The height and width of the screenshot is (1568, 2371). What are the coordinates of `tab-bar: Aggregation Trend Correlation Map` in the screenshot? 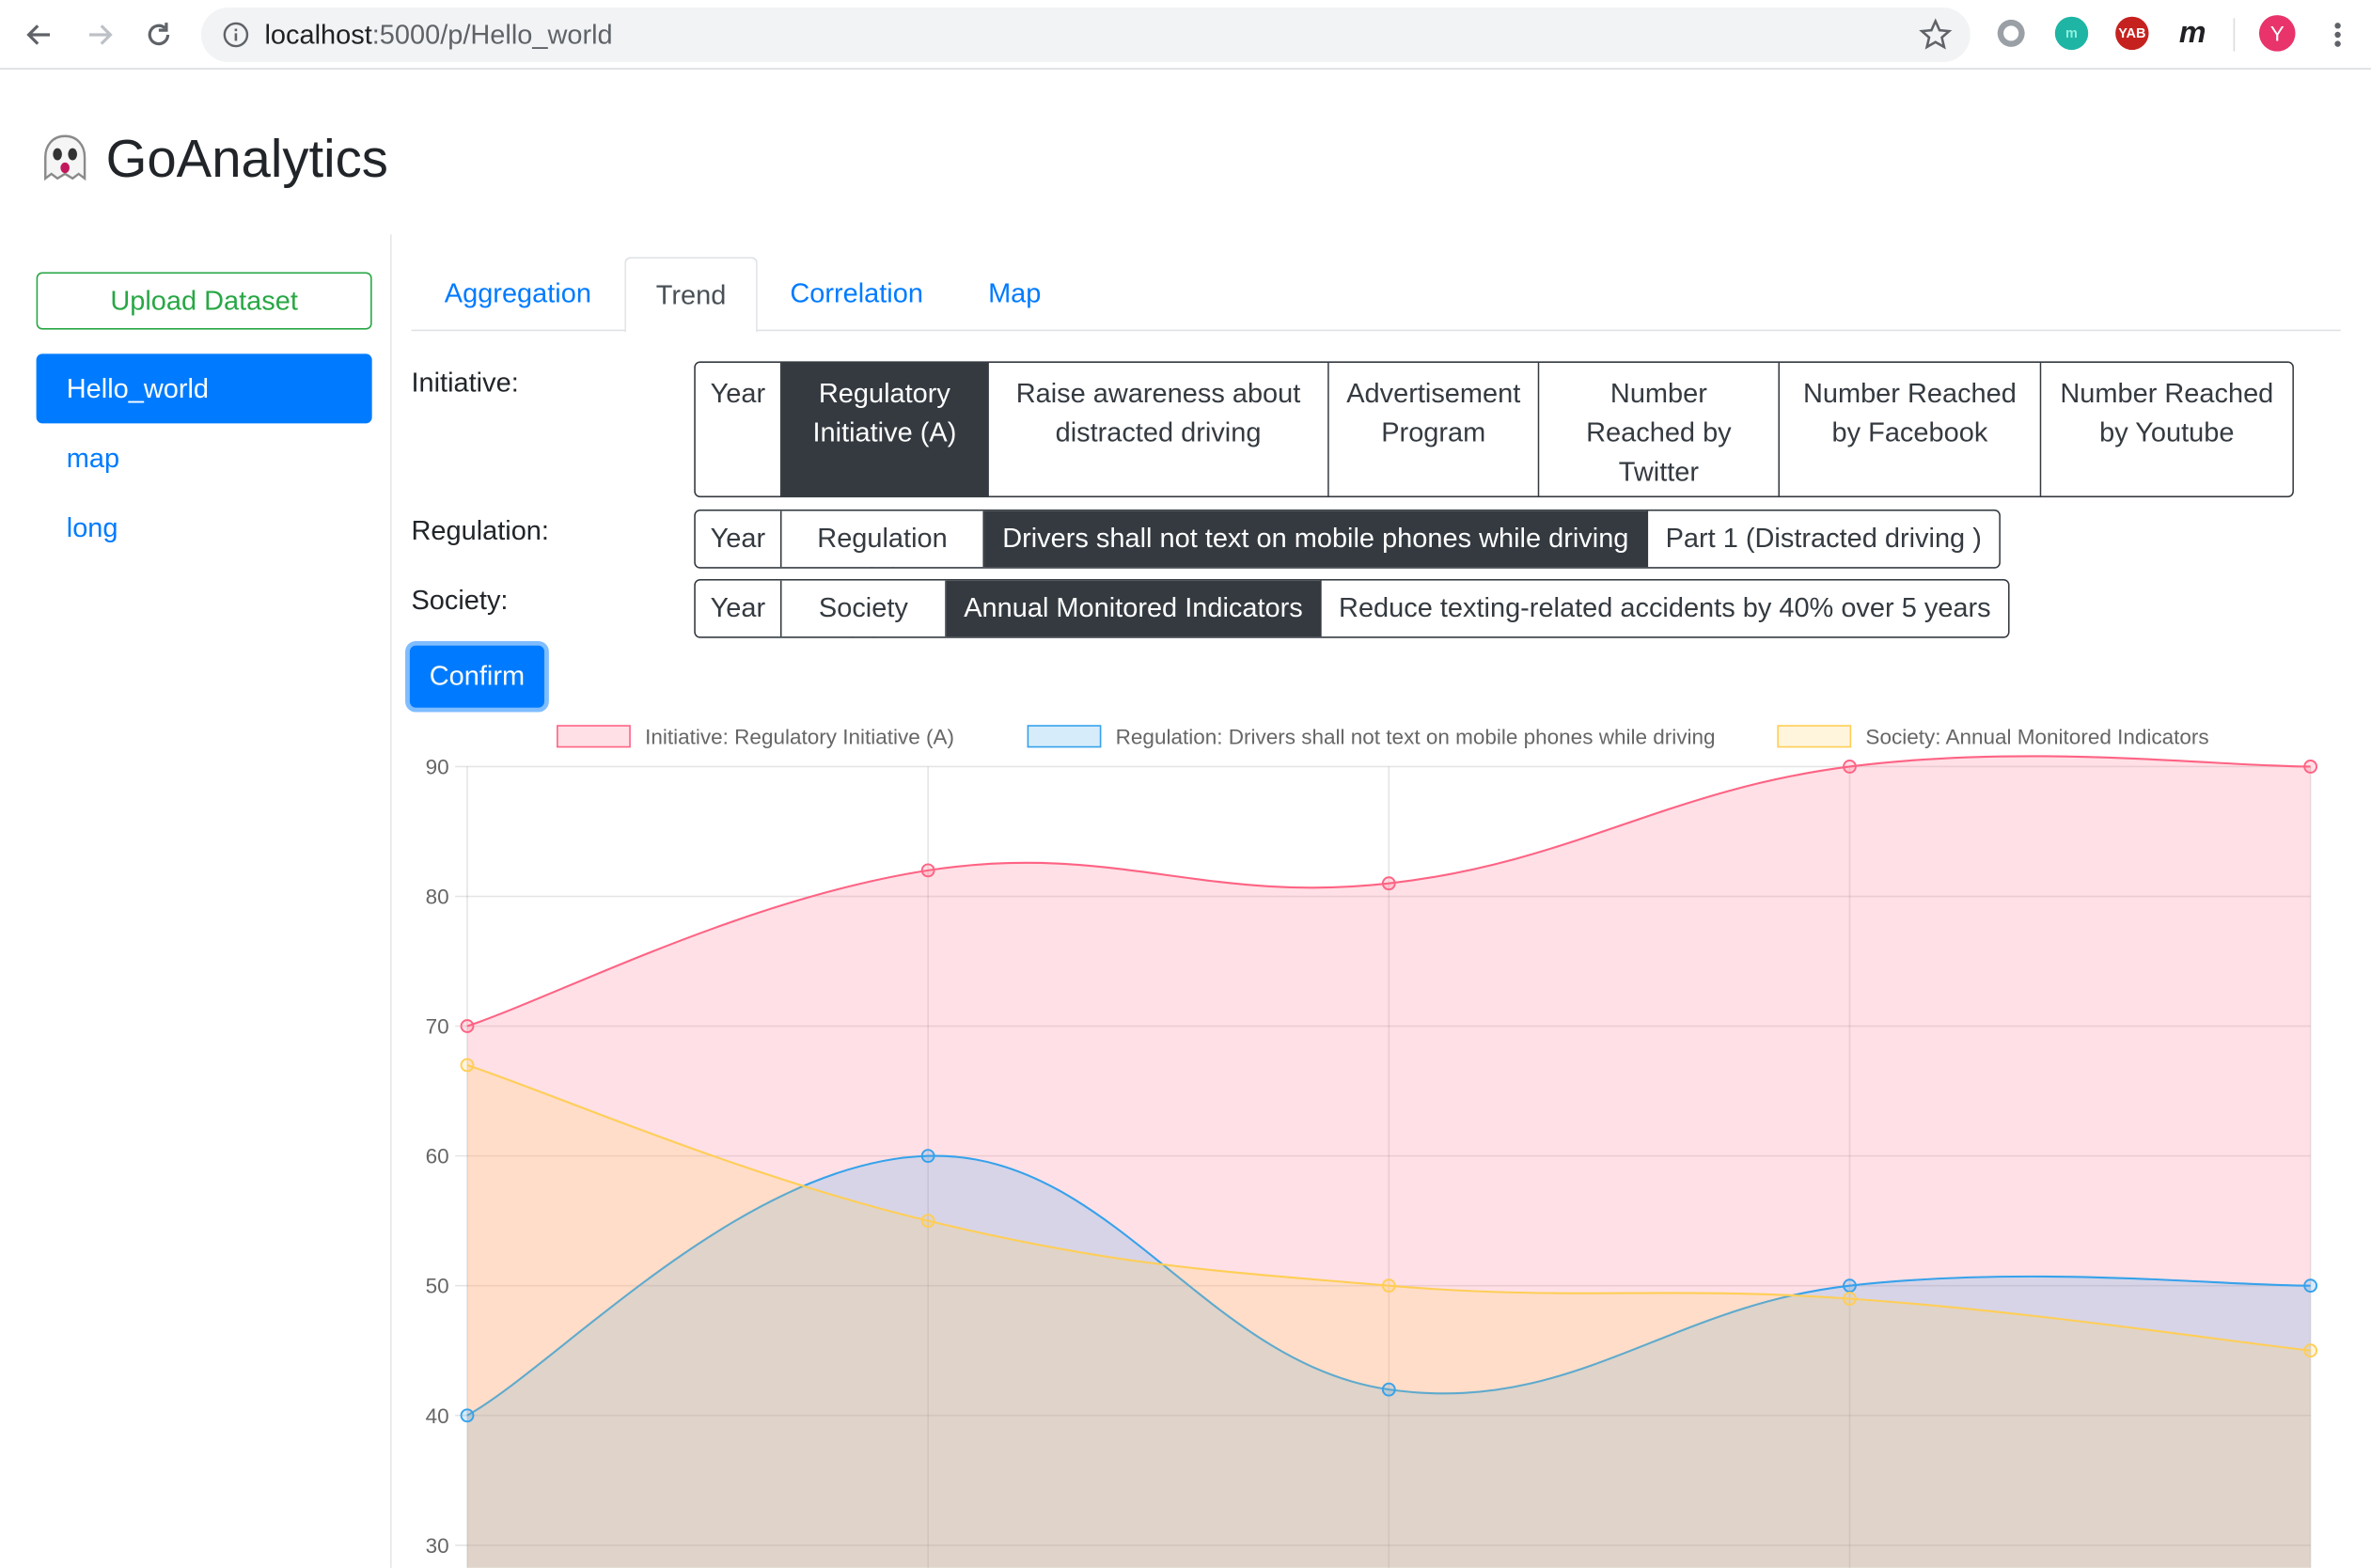 It's located at (1376, 295).